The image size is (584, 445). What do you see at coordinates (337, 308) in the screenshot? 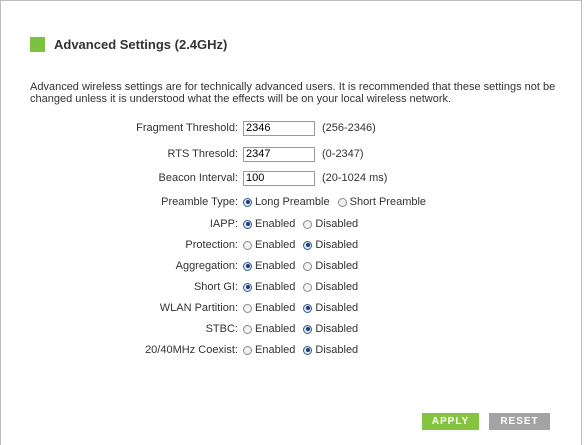
I see `wlan-partition-disabled-label: Disabled` at bounding box center [337, 308].